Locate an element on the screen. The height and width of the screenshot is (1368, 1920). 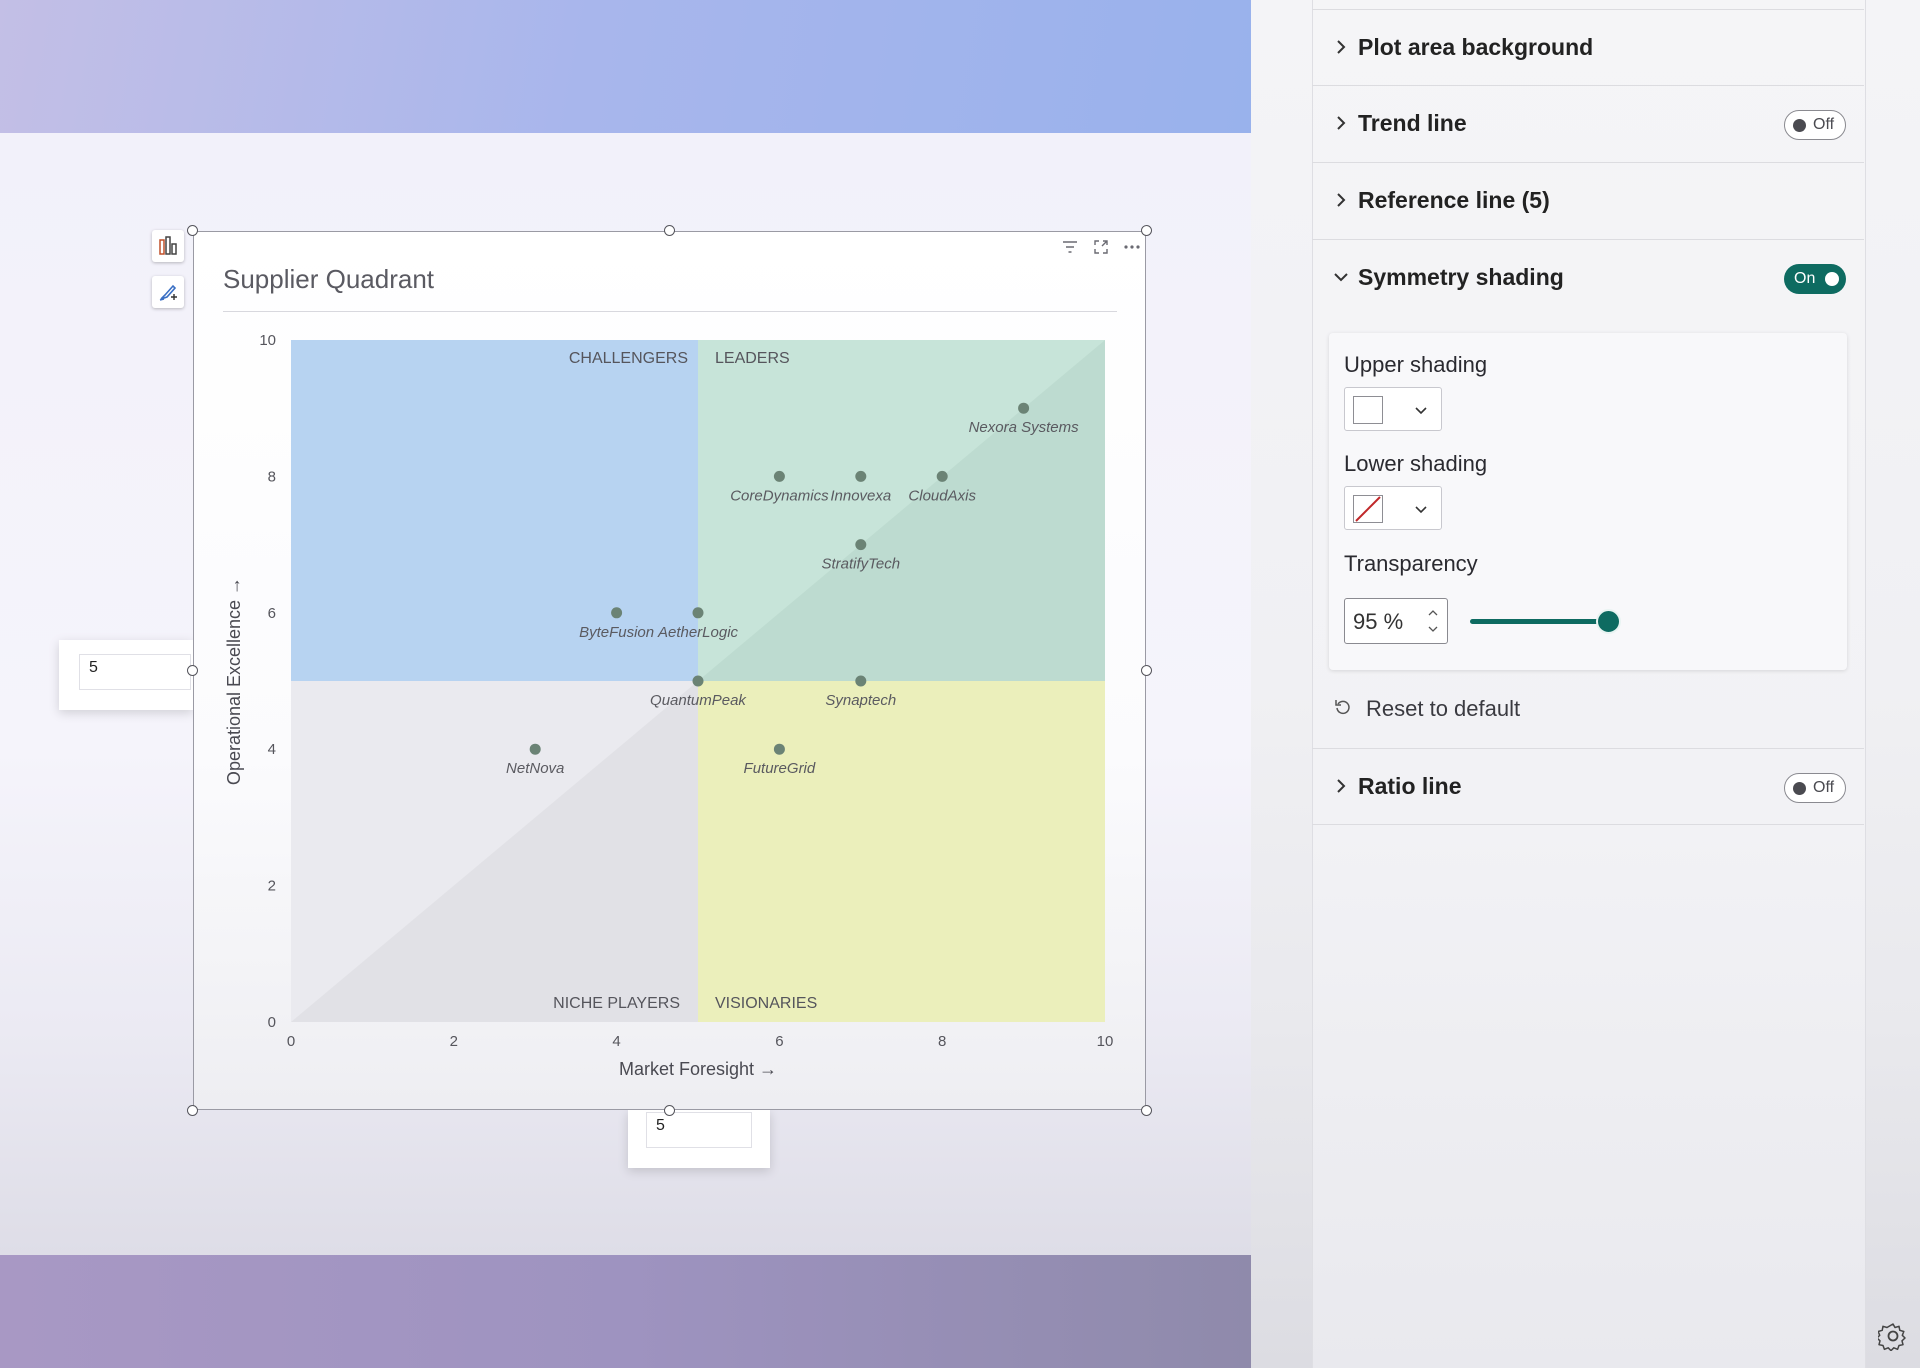
x-tick-label: 4 is located at coordinates (616, 1041).